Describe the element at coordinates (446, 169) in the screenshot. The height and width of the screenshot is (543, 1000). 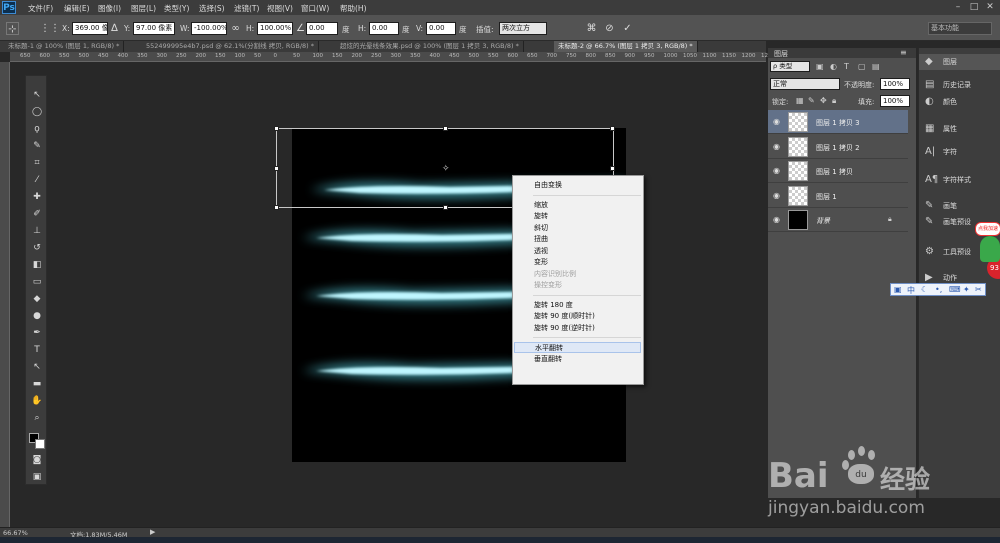
I see `transform-center-icon: ✧` at that location.